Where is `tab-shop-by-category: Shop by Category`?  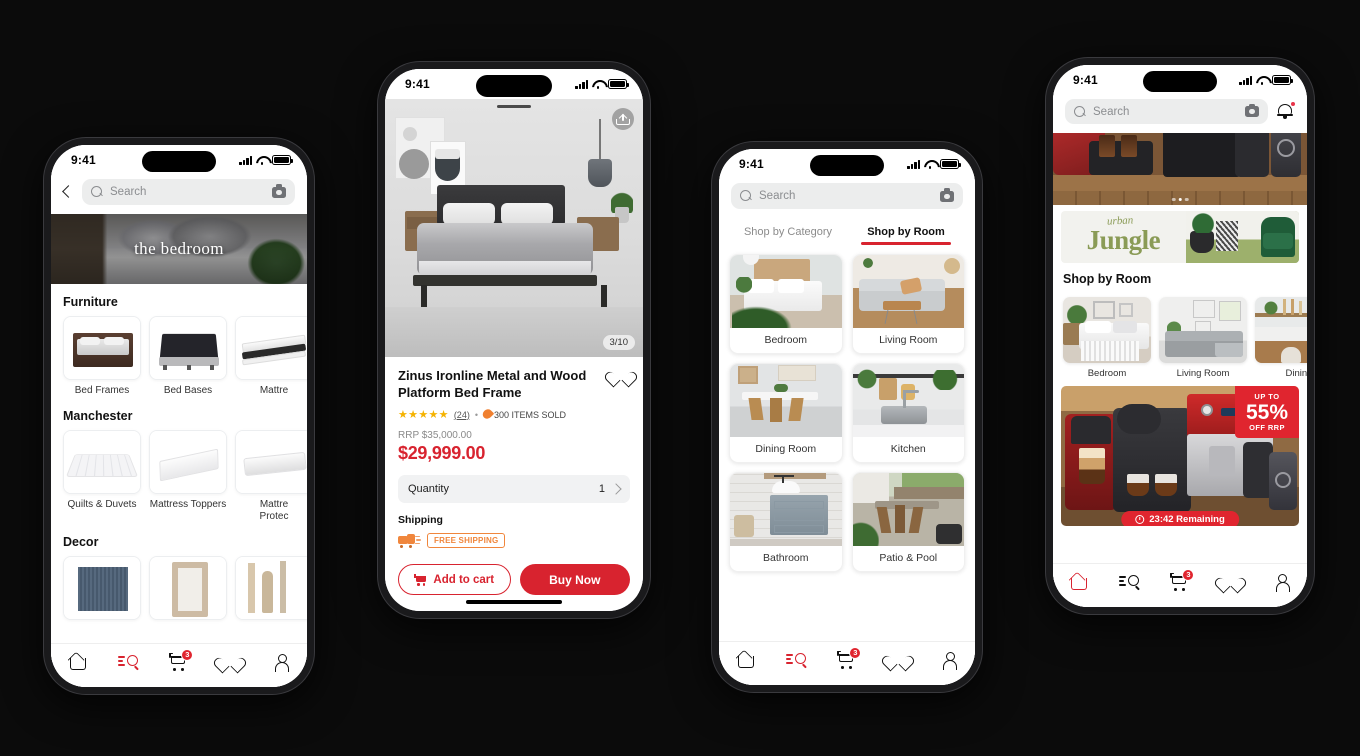 tab-shop-by-category: Shop by Category is located at coordinates (788, 232).